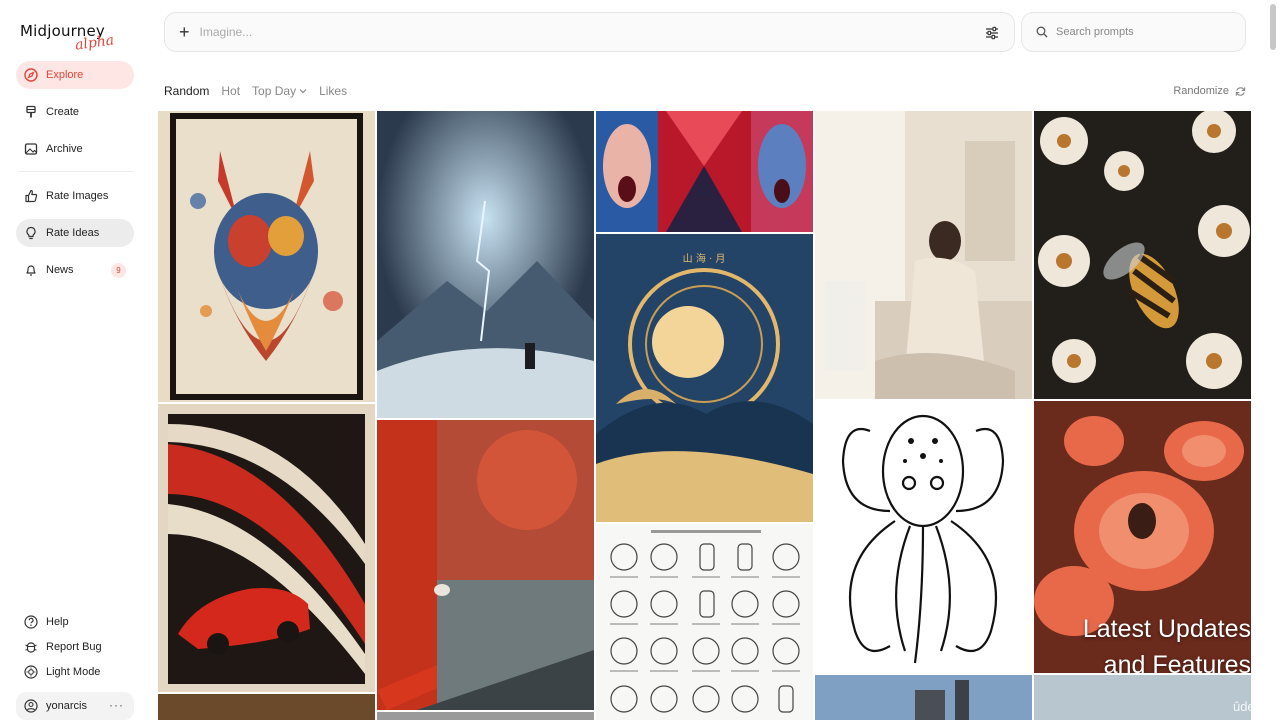  Describe the element at coordinates (184, 32) in the screenshot. I see `plus-icon: +` at that location.